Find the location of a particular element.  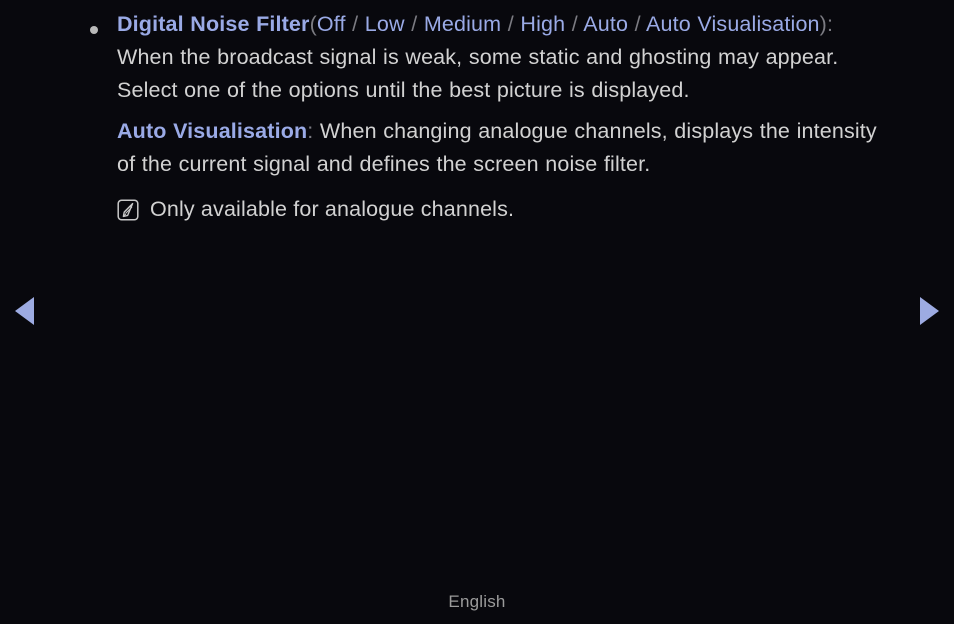

option-medium: Medium is located at coordinates (462, 24).